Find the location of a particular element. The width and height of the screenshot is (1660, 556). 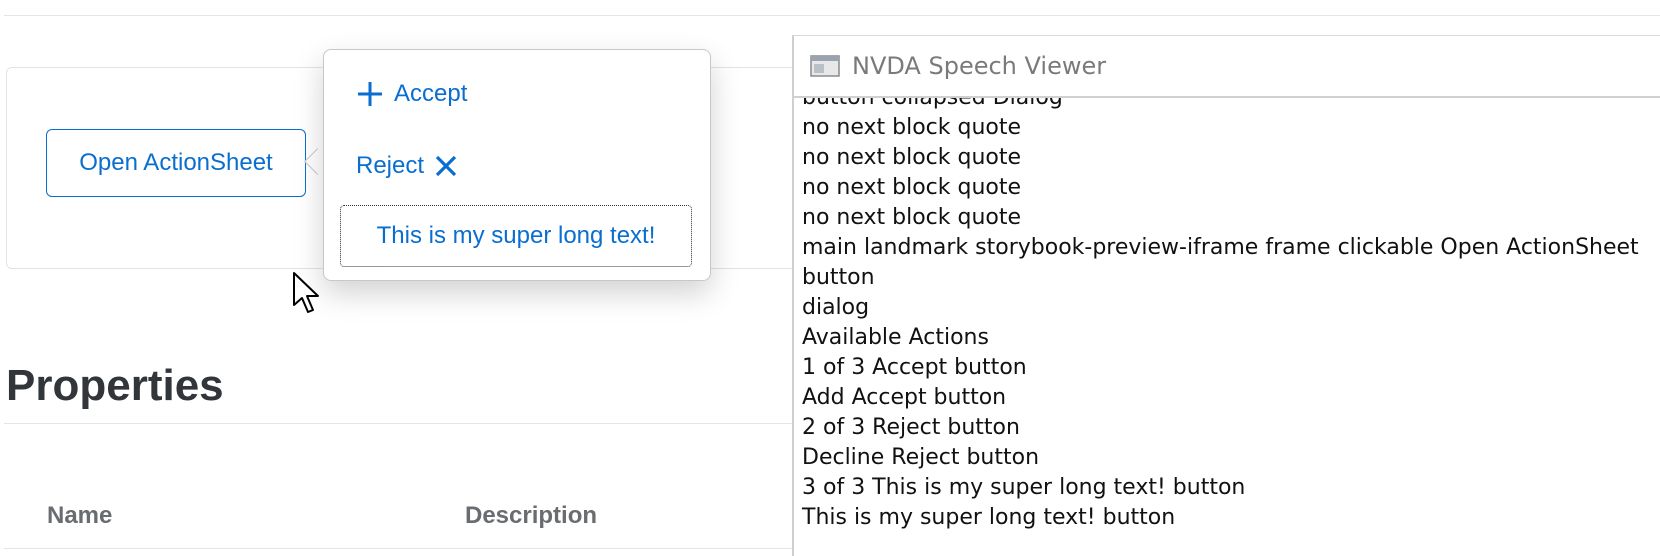

properties-heading: Properties is located at coordinates (115, 385).